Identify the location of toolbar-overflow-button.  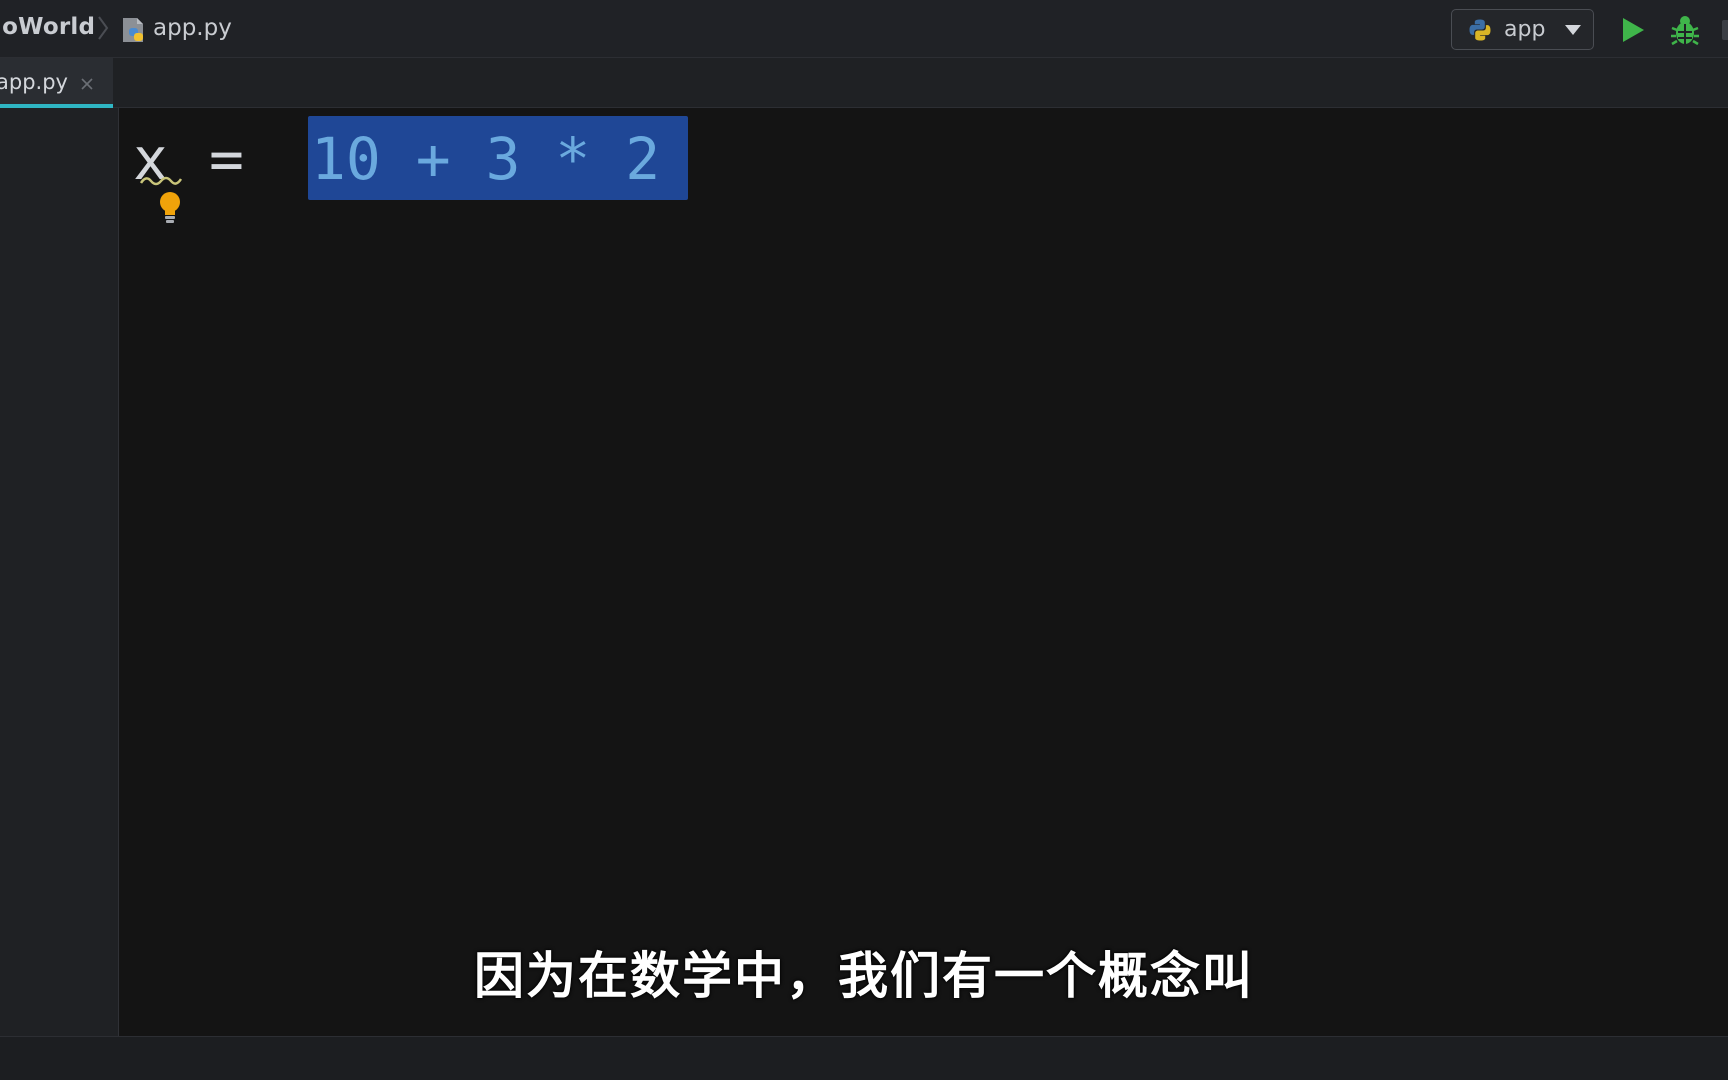
(1725, 30).